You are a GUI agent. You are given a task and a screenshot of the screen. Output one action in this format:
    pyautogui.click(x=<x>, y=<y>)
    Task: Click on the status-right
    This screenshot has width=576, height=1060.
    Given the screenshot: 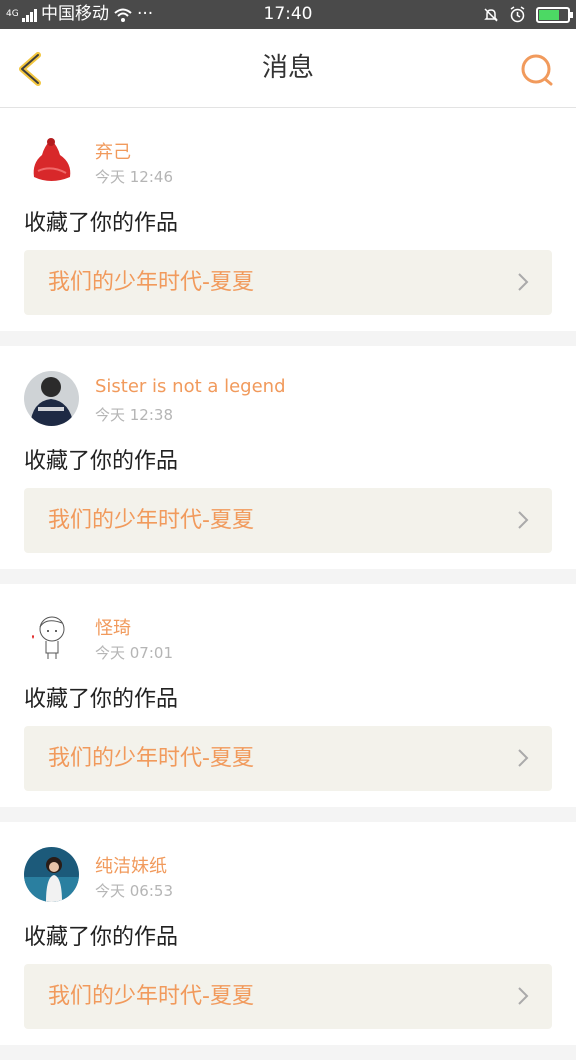 What is the action you would take?
    pyautogui.click(x=528, y=14)
    